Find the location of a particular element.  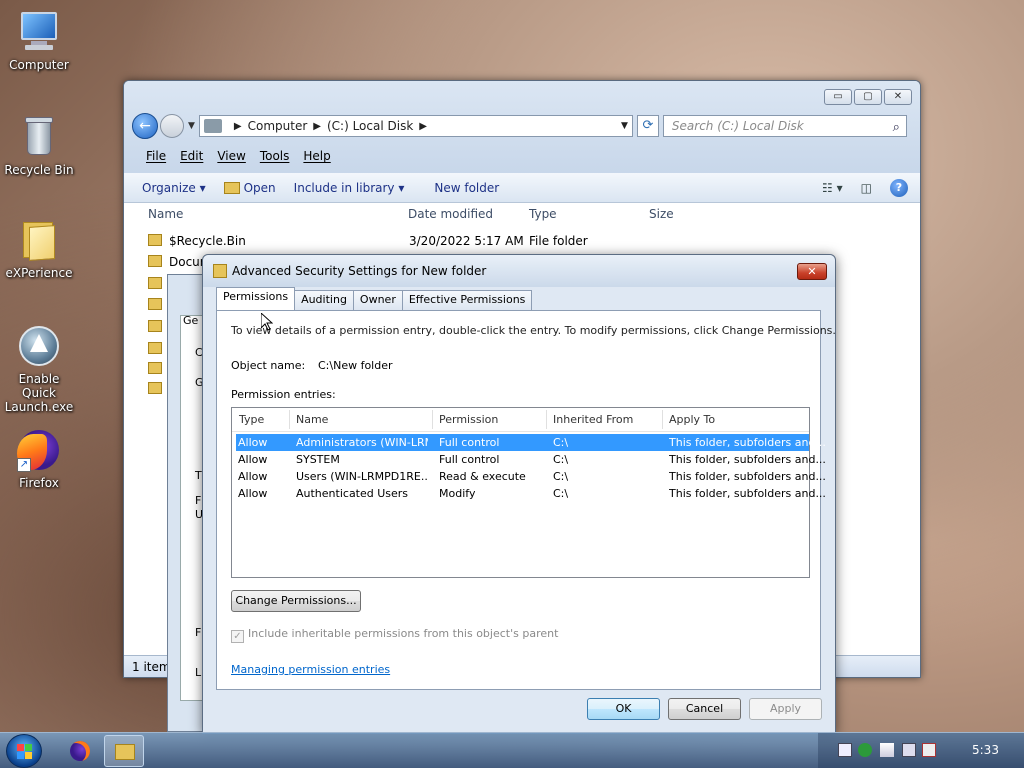

ok-button: OK is located at coordinates (623, 709).